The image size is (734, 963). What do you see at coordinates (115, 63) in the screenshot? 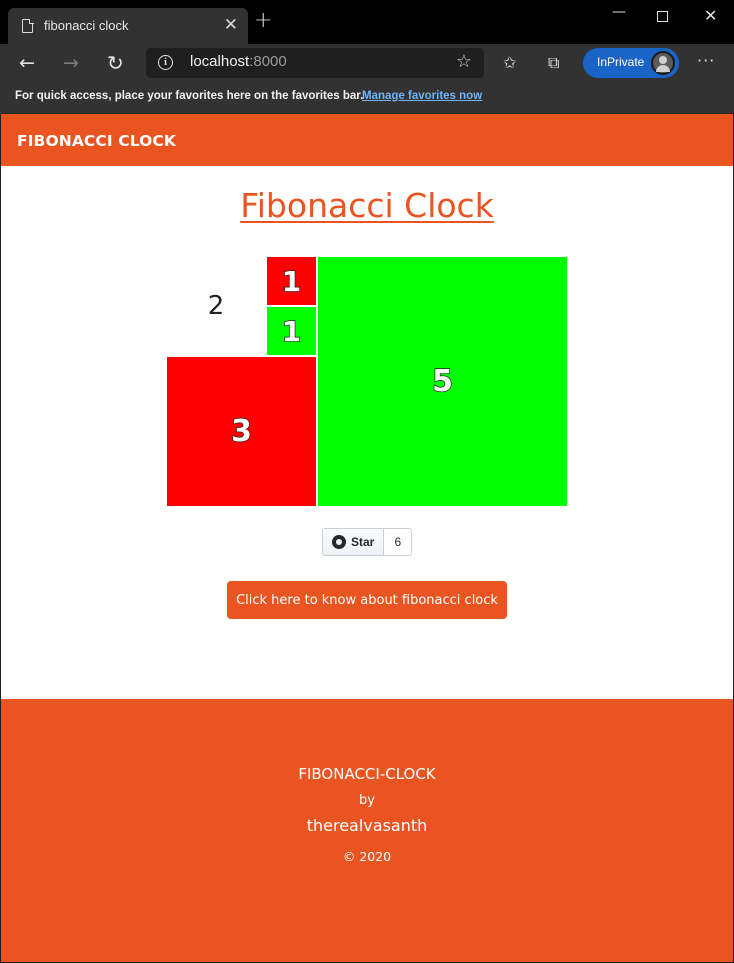
I see `refresh-icon: ↻` at bounding box center [115, 63].